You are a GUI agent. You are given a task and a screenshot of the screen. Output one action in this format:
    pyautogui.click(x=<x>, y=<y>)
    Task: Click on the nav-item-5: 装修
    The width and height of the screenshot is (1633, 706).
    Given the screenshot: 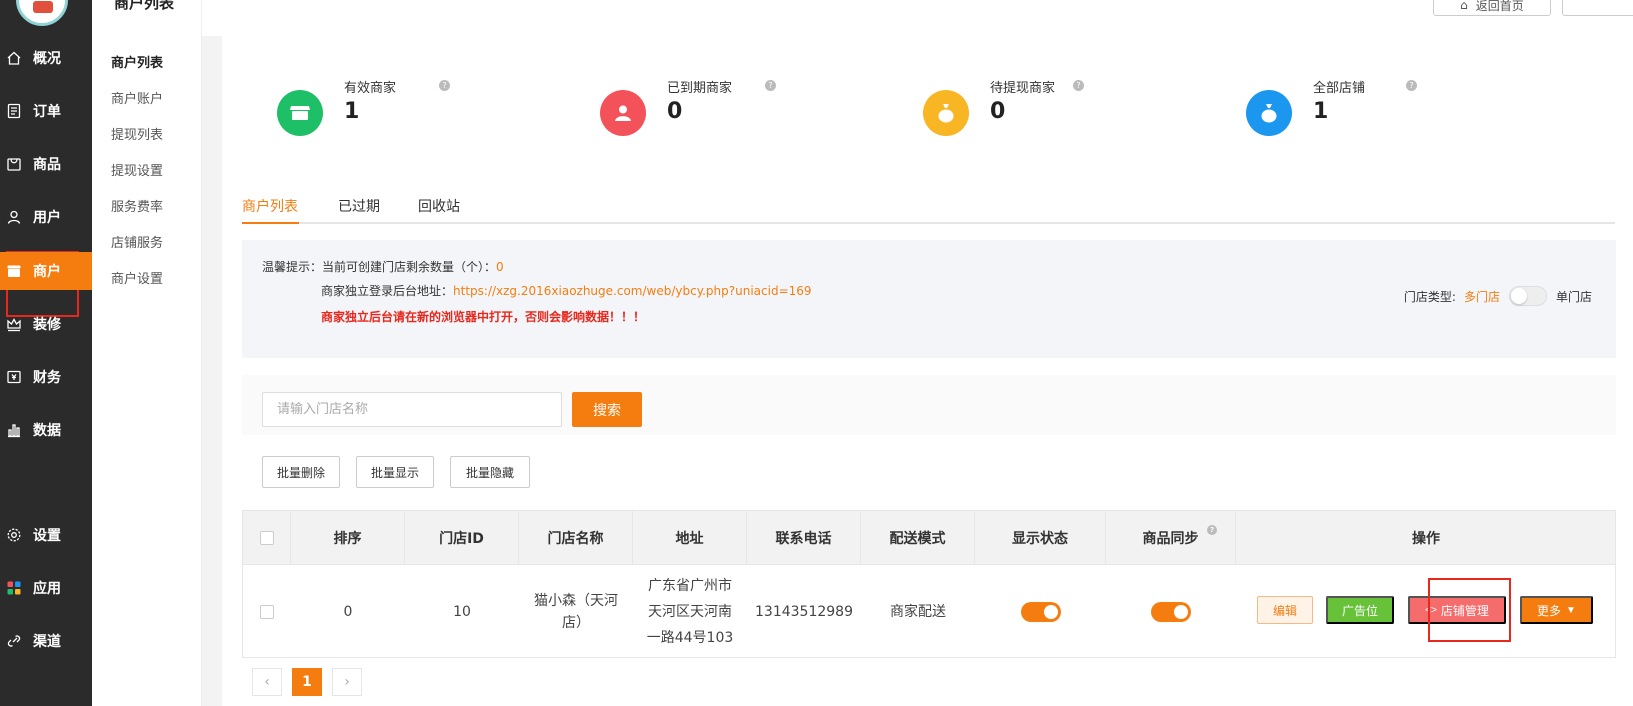 What is the action you would take?
    pyautogui.click(x=46, y=324)
    